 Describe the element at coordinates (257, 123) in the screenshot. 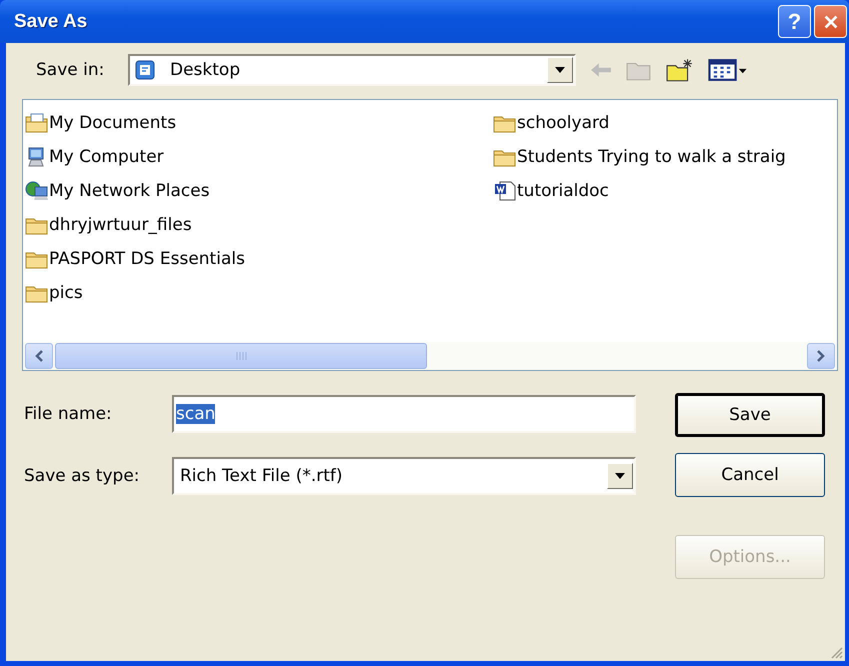

I see `file-item: My Documents` at that location.